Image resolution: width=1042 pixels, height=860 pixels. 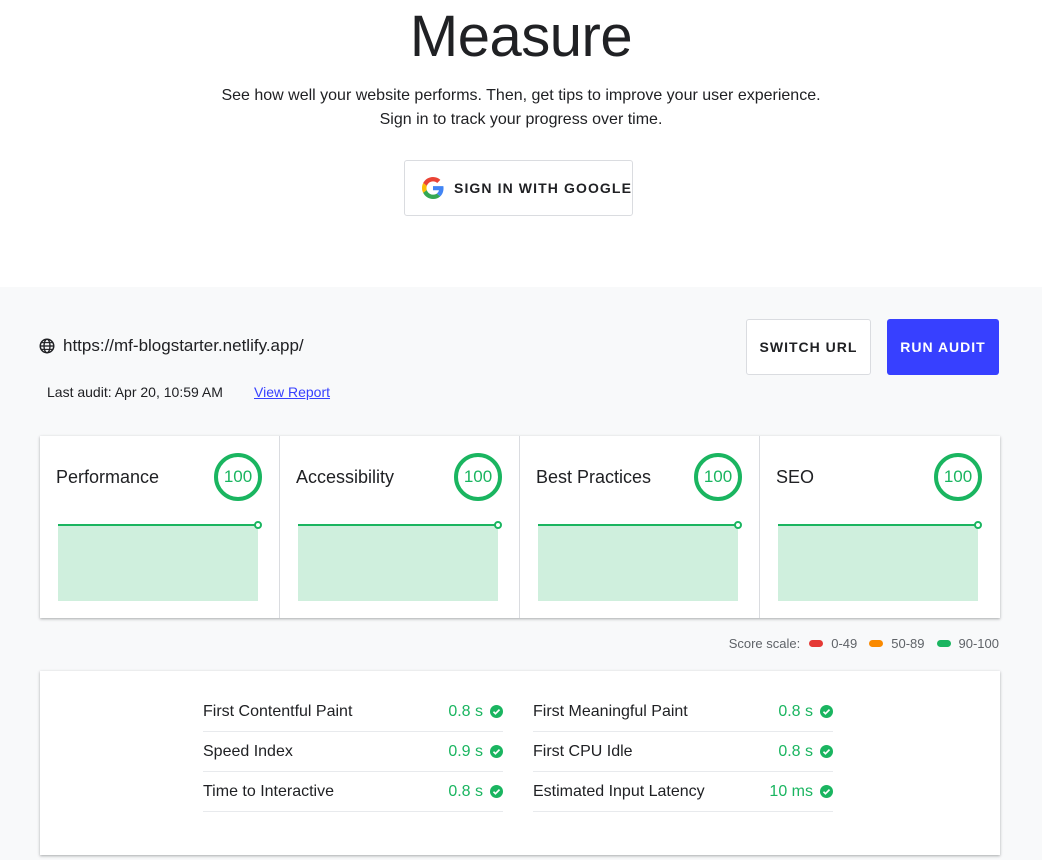 What do you see at coordinates (808, 347) in the screenshot?
I see `switch-url-button: SWITCH URL` at bounding box center [808, 347].